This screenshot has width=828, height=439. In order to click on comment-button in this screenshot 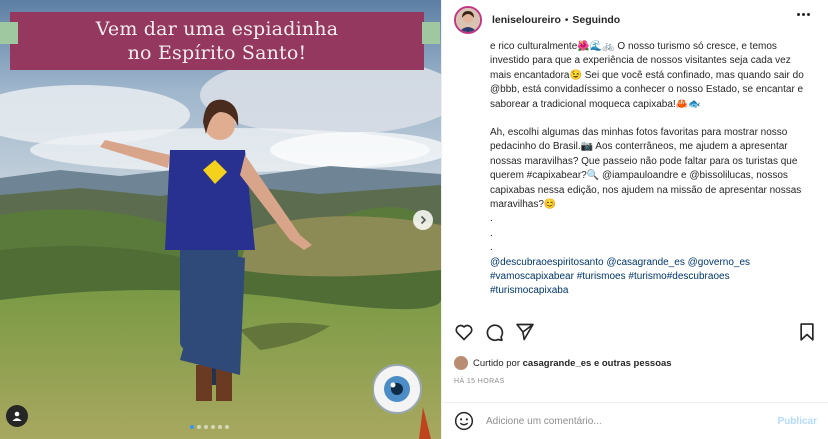, I will do `click(495, 333)`.